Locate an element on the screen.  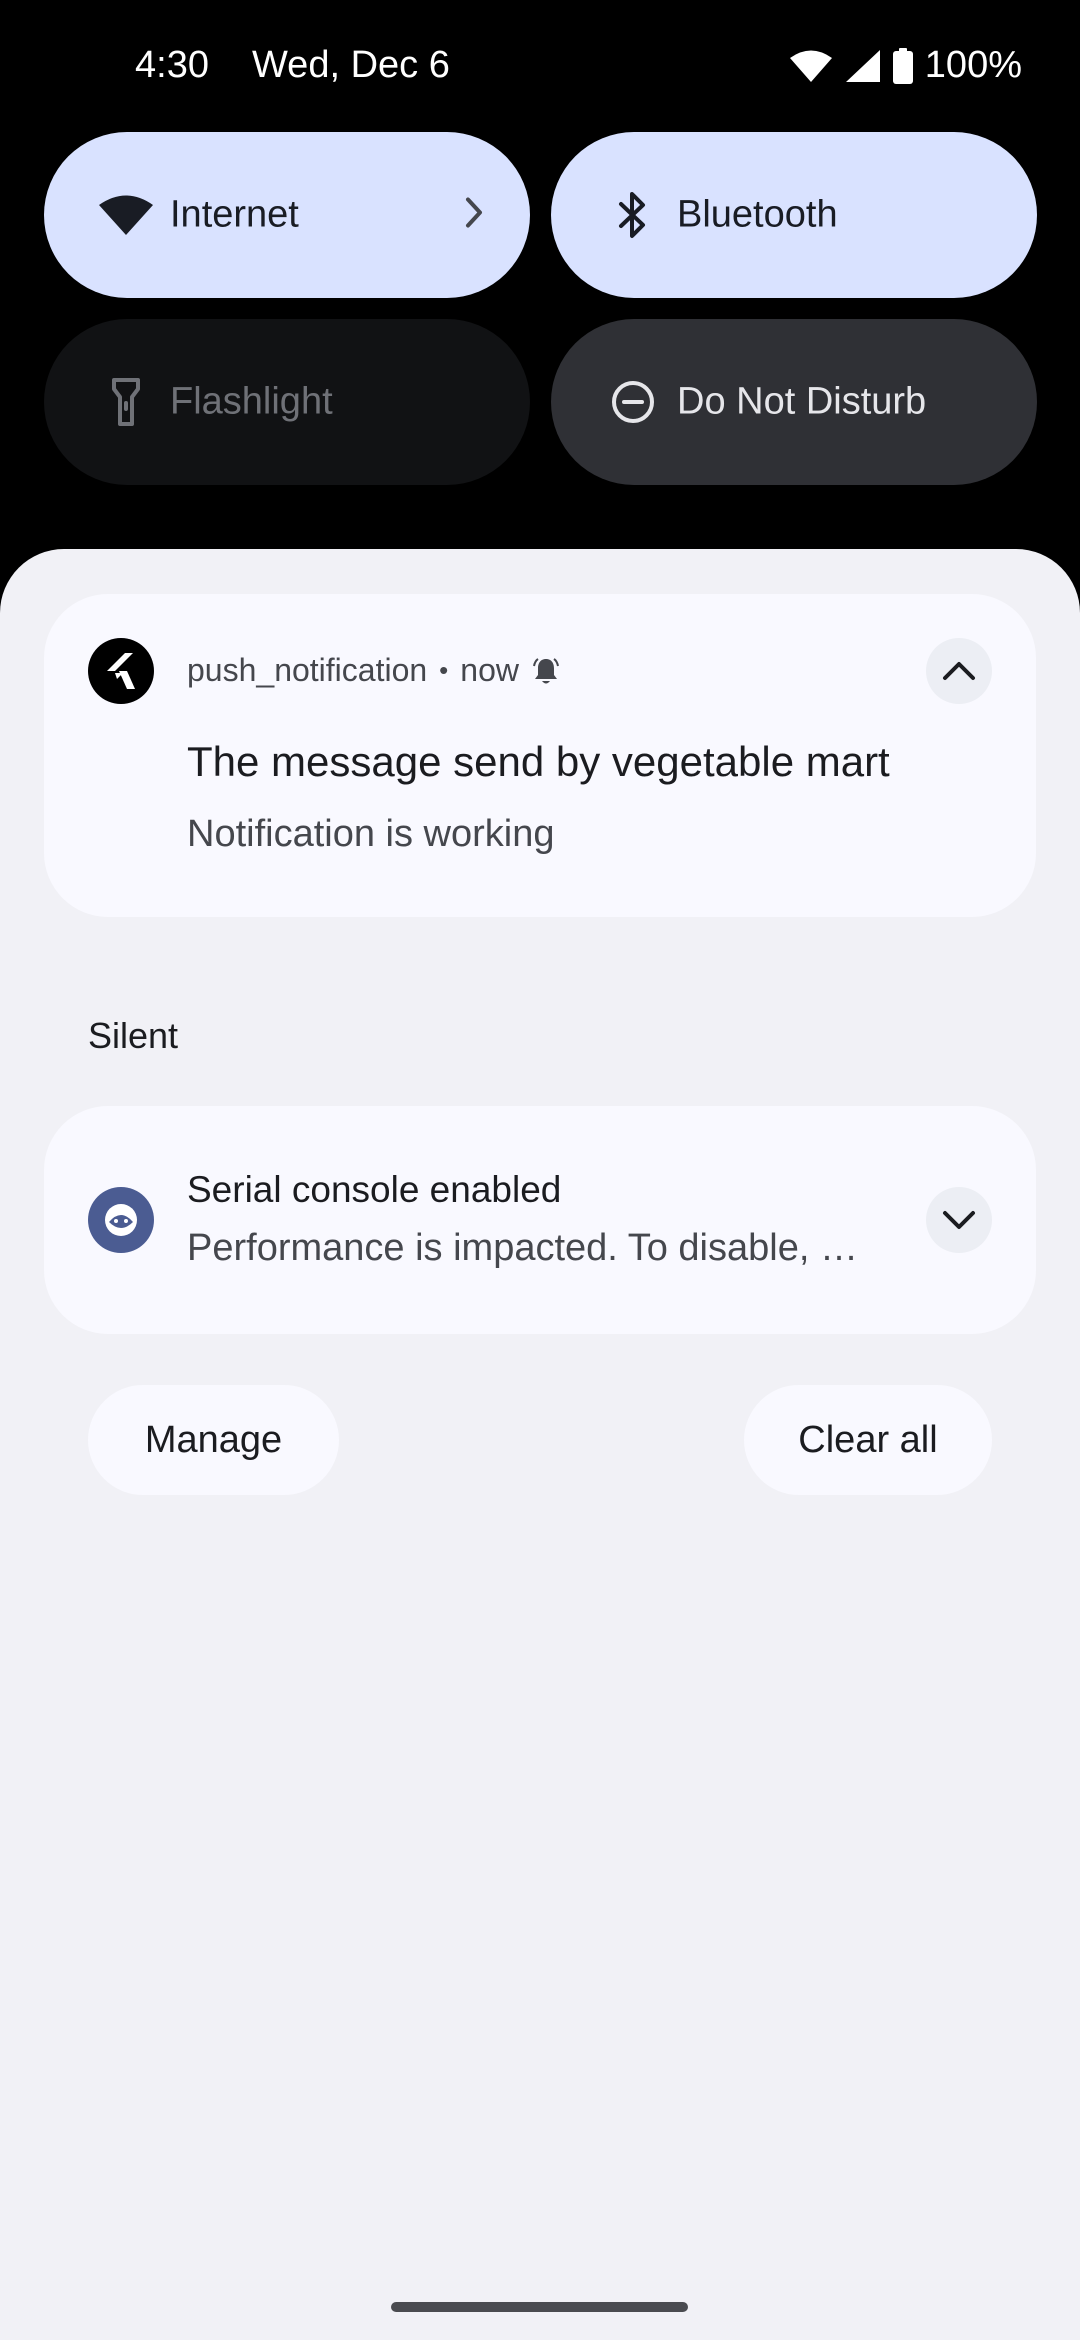
notification-meta: push_notification • now is located at coordinates (374, 670).